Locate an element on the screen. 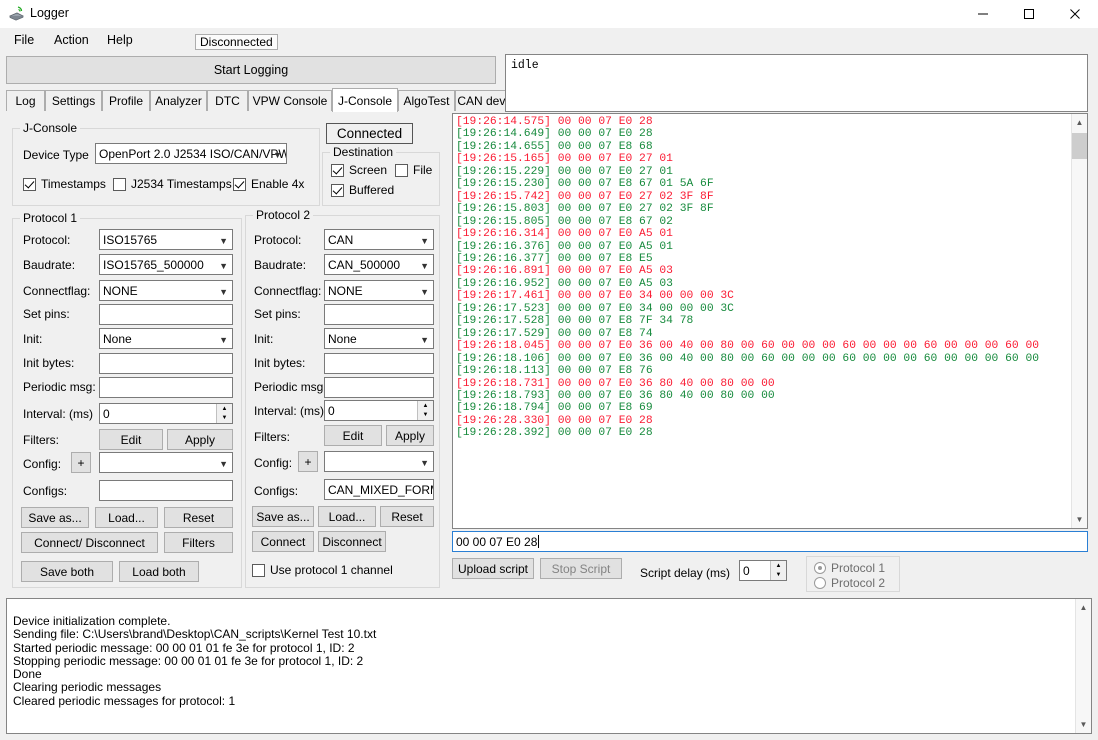 The width and height of the screenshot is (1098, 740). tab-profile: Profile is located at coordinates (126, 100).